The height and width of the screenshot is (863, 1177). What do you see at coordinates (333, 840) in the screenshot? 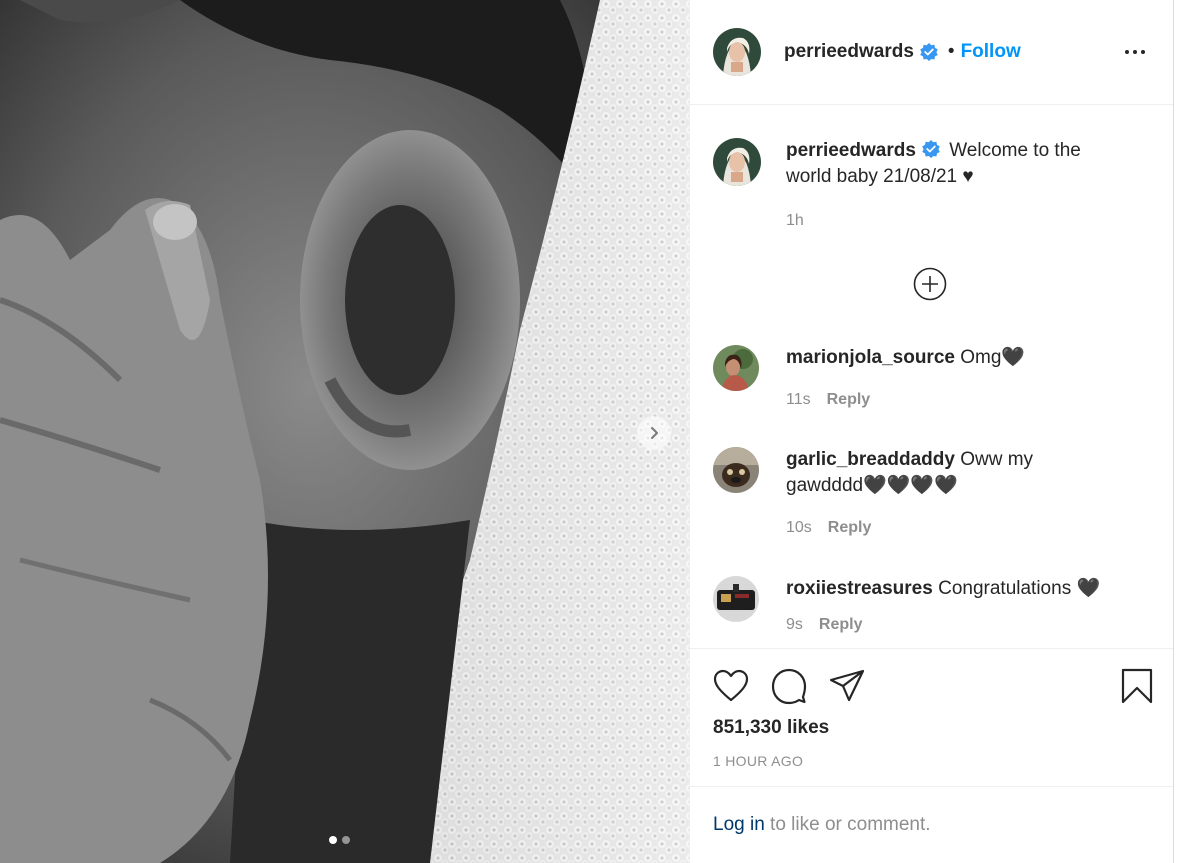
I see `carousel-dot-active` at bounding box center [333, 840].